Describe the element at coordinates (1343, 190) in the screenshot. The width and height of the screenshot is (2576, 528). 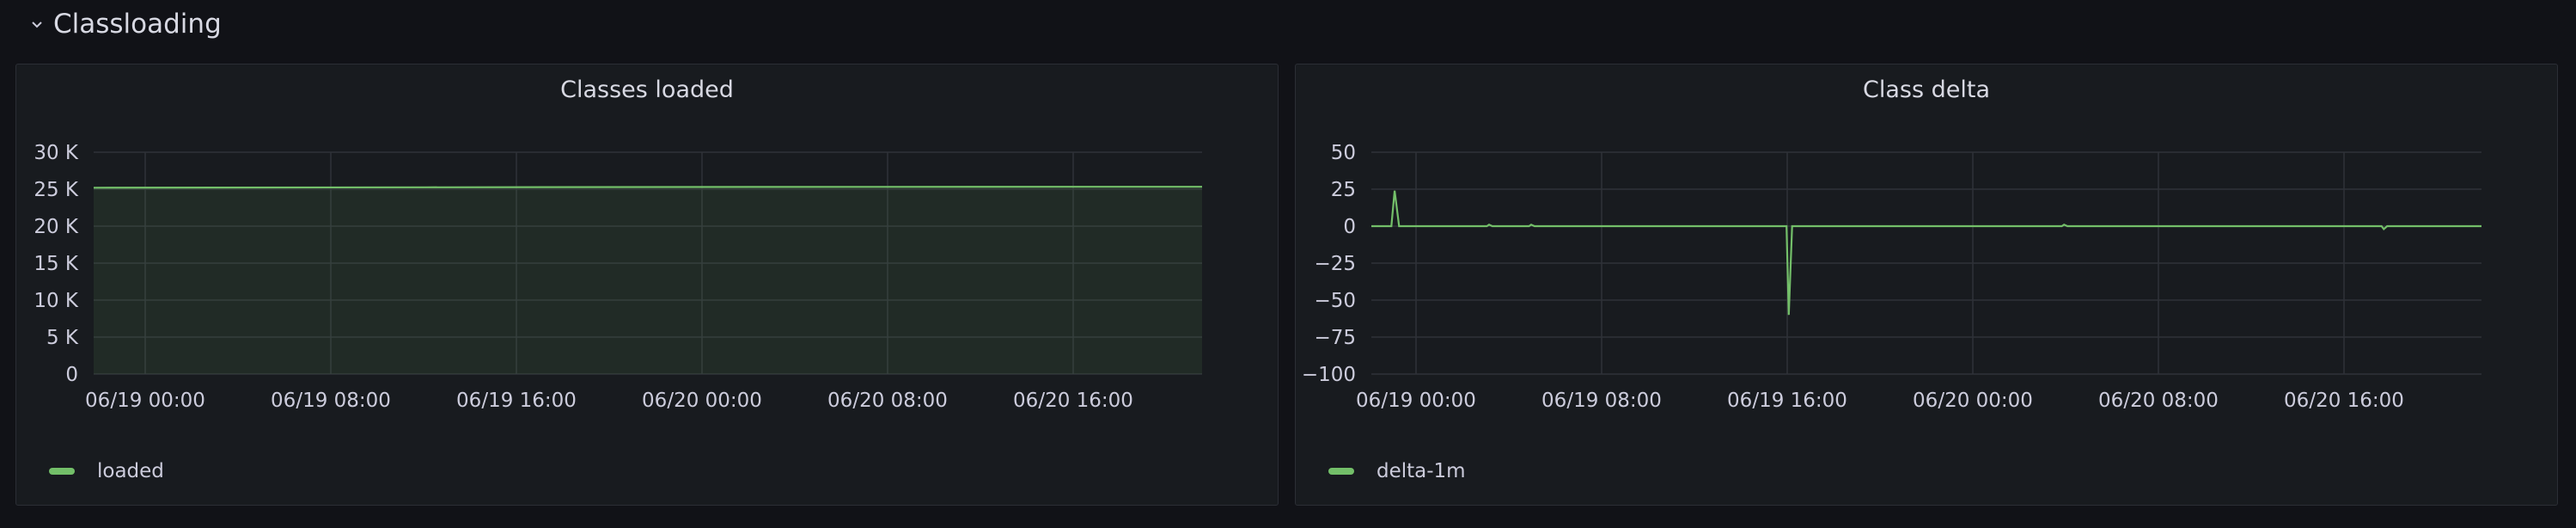
I see `y-tick-label: 25` at that location.